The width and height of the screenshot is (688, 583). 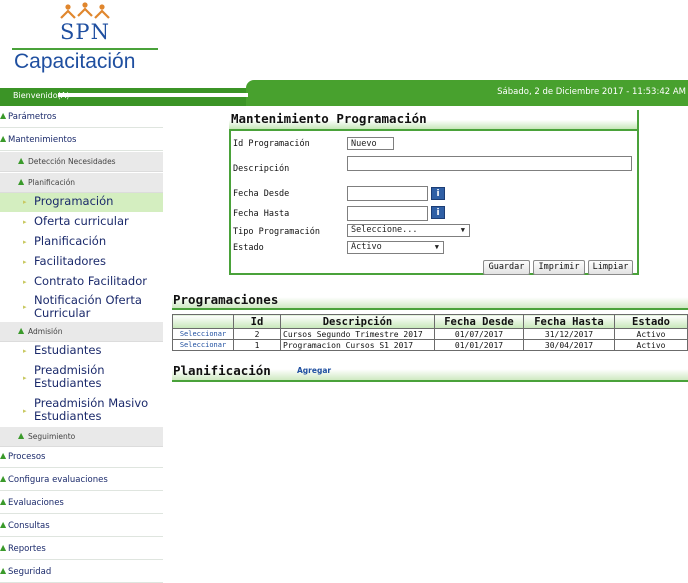 I want to click on cell-id: 1, so click(x=257, y=345).